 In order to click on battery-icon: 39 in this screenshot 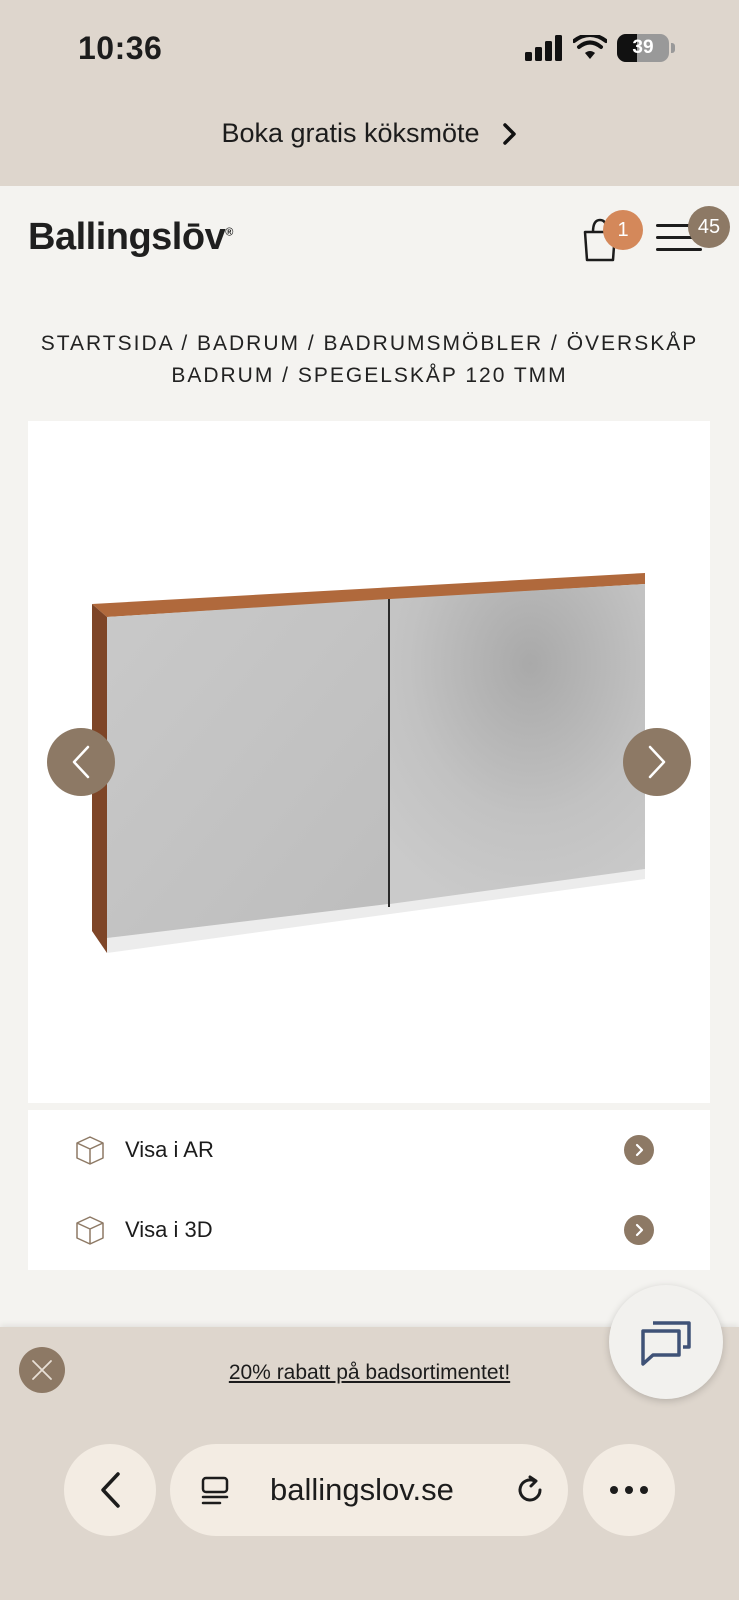, I will do `click(643, 48)`.